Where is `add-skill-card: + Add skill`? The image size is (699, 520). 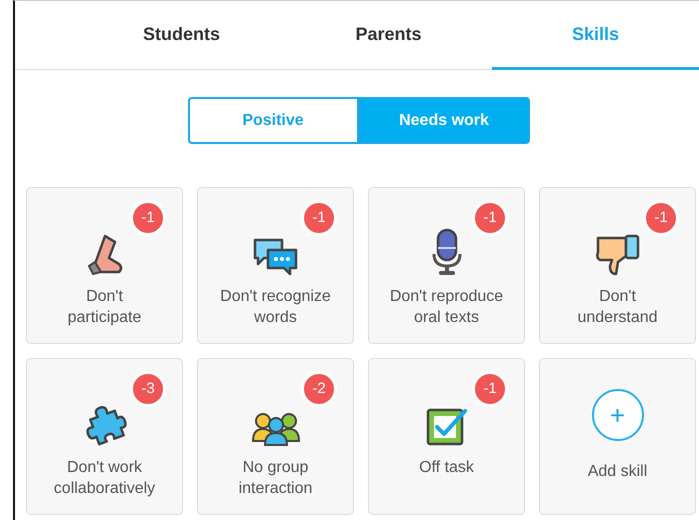 add-skill-card: + Add skill is located at coordinates (617, 436).